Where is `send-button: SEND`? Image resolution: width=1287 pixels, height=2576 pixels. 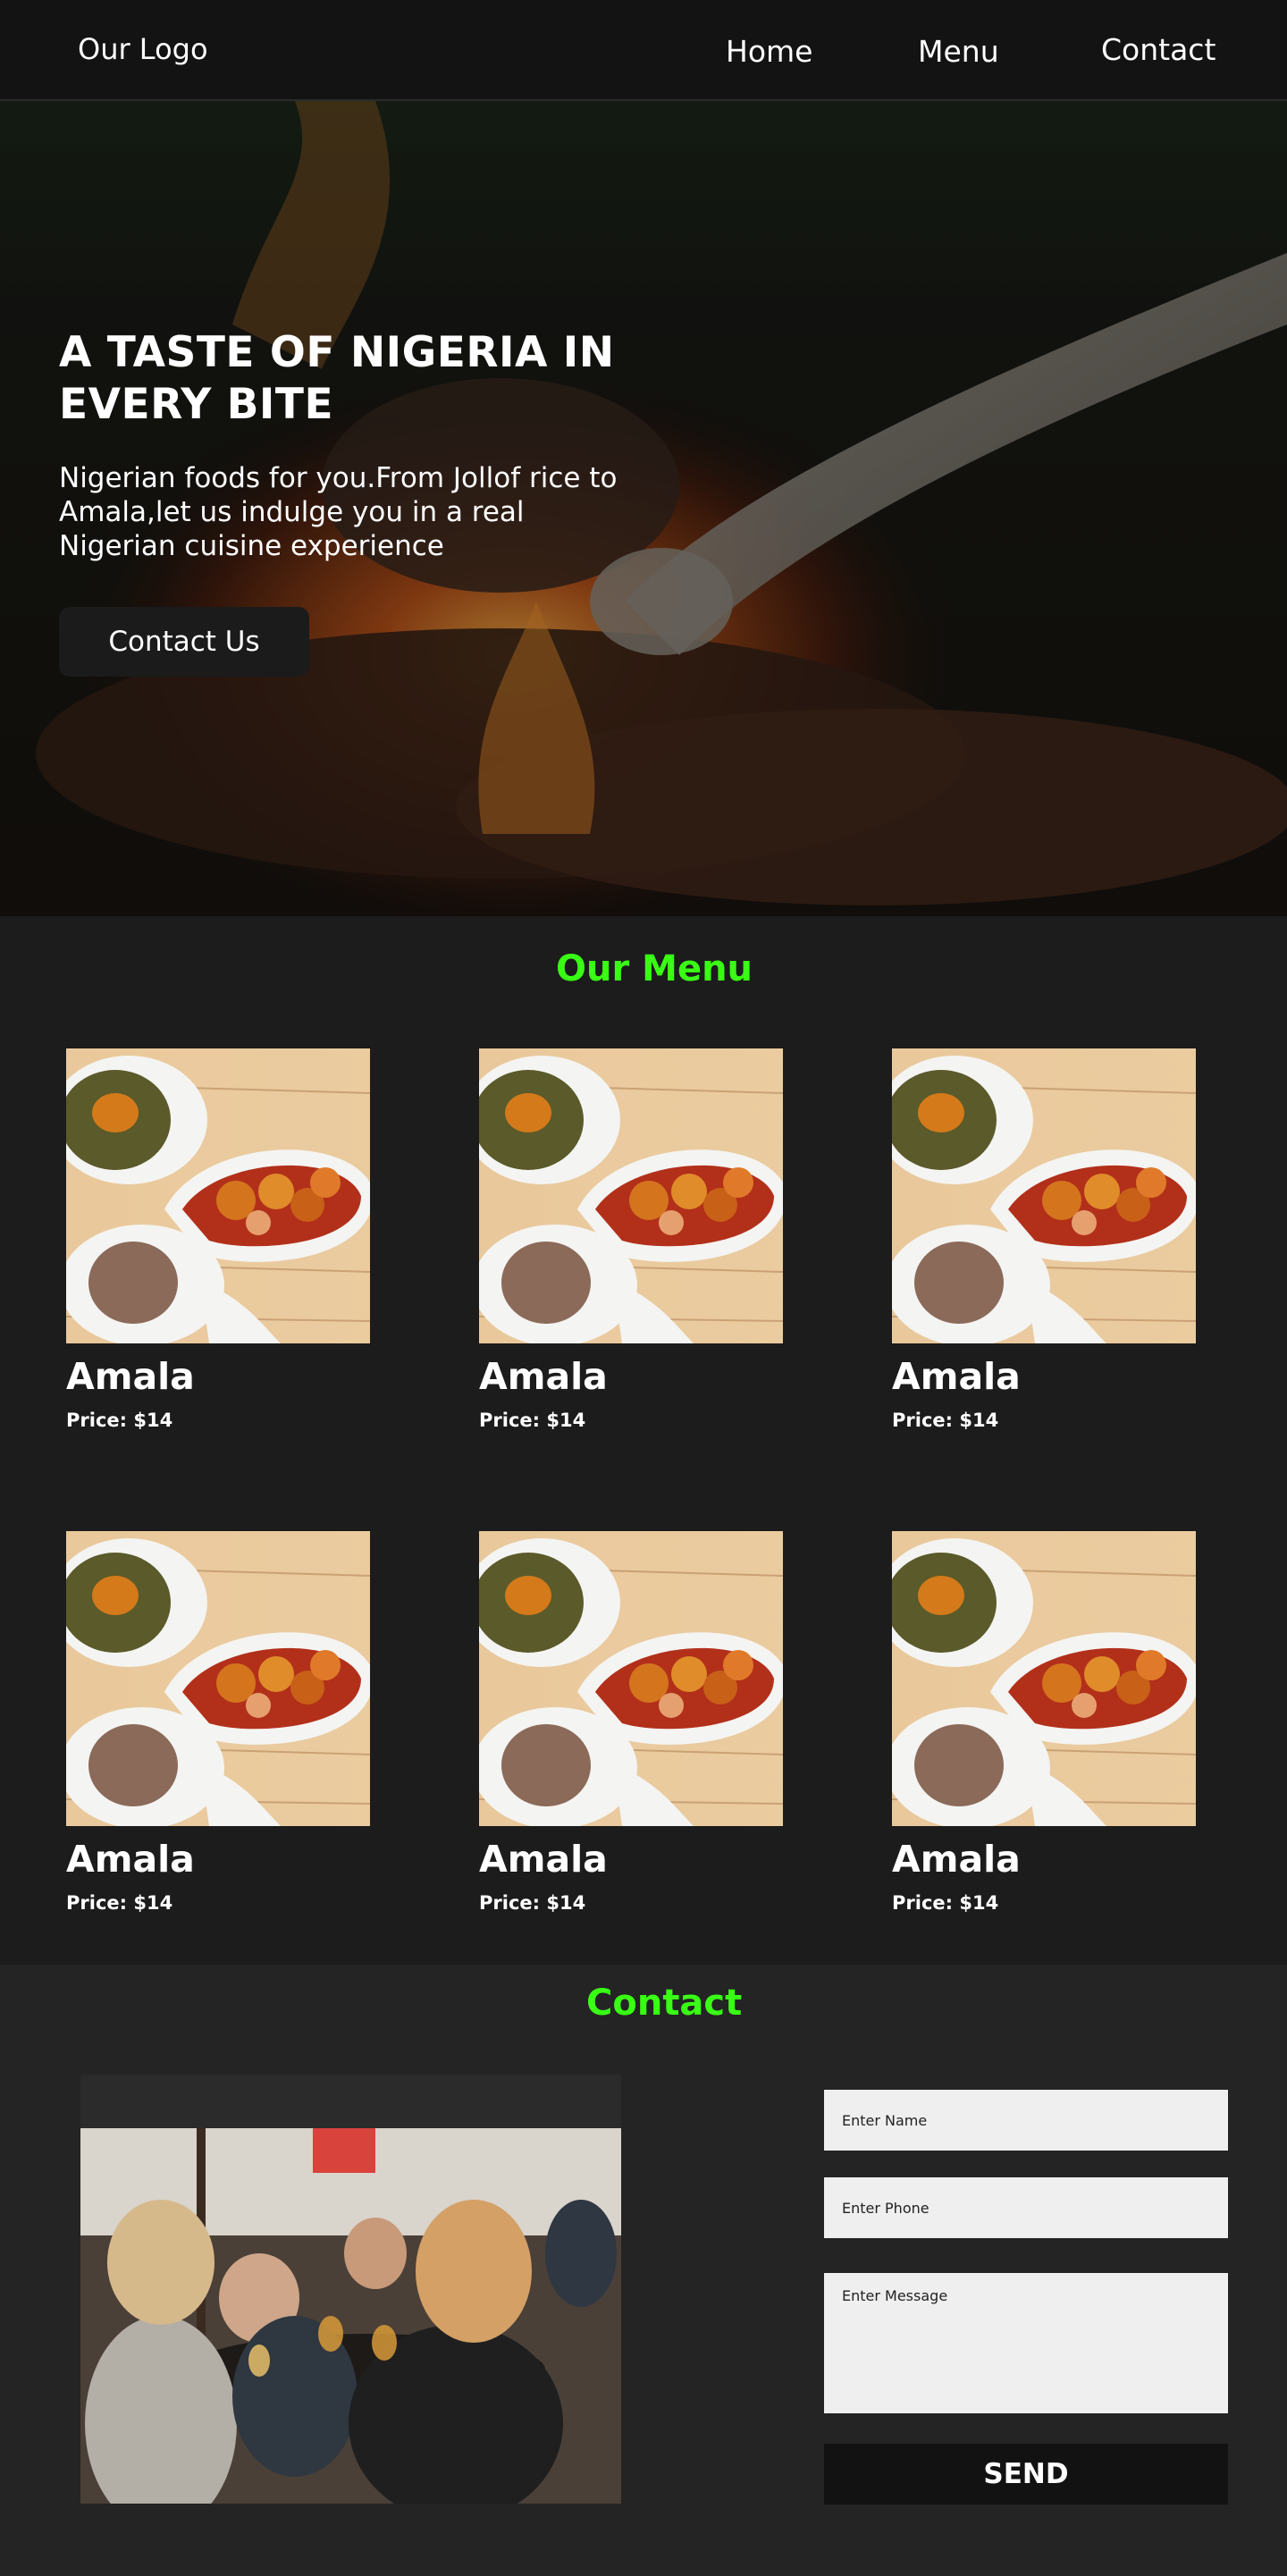 send-button: SEND is located at coordinates (1026, 2474).